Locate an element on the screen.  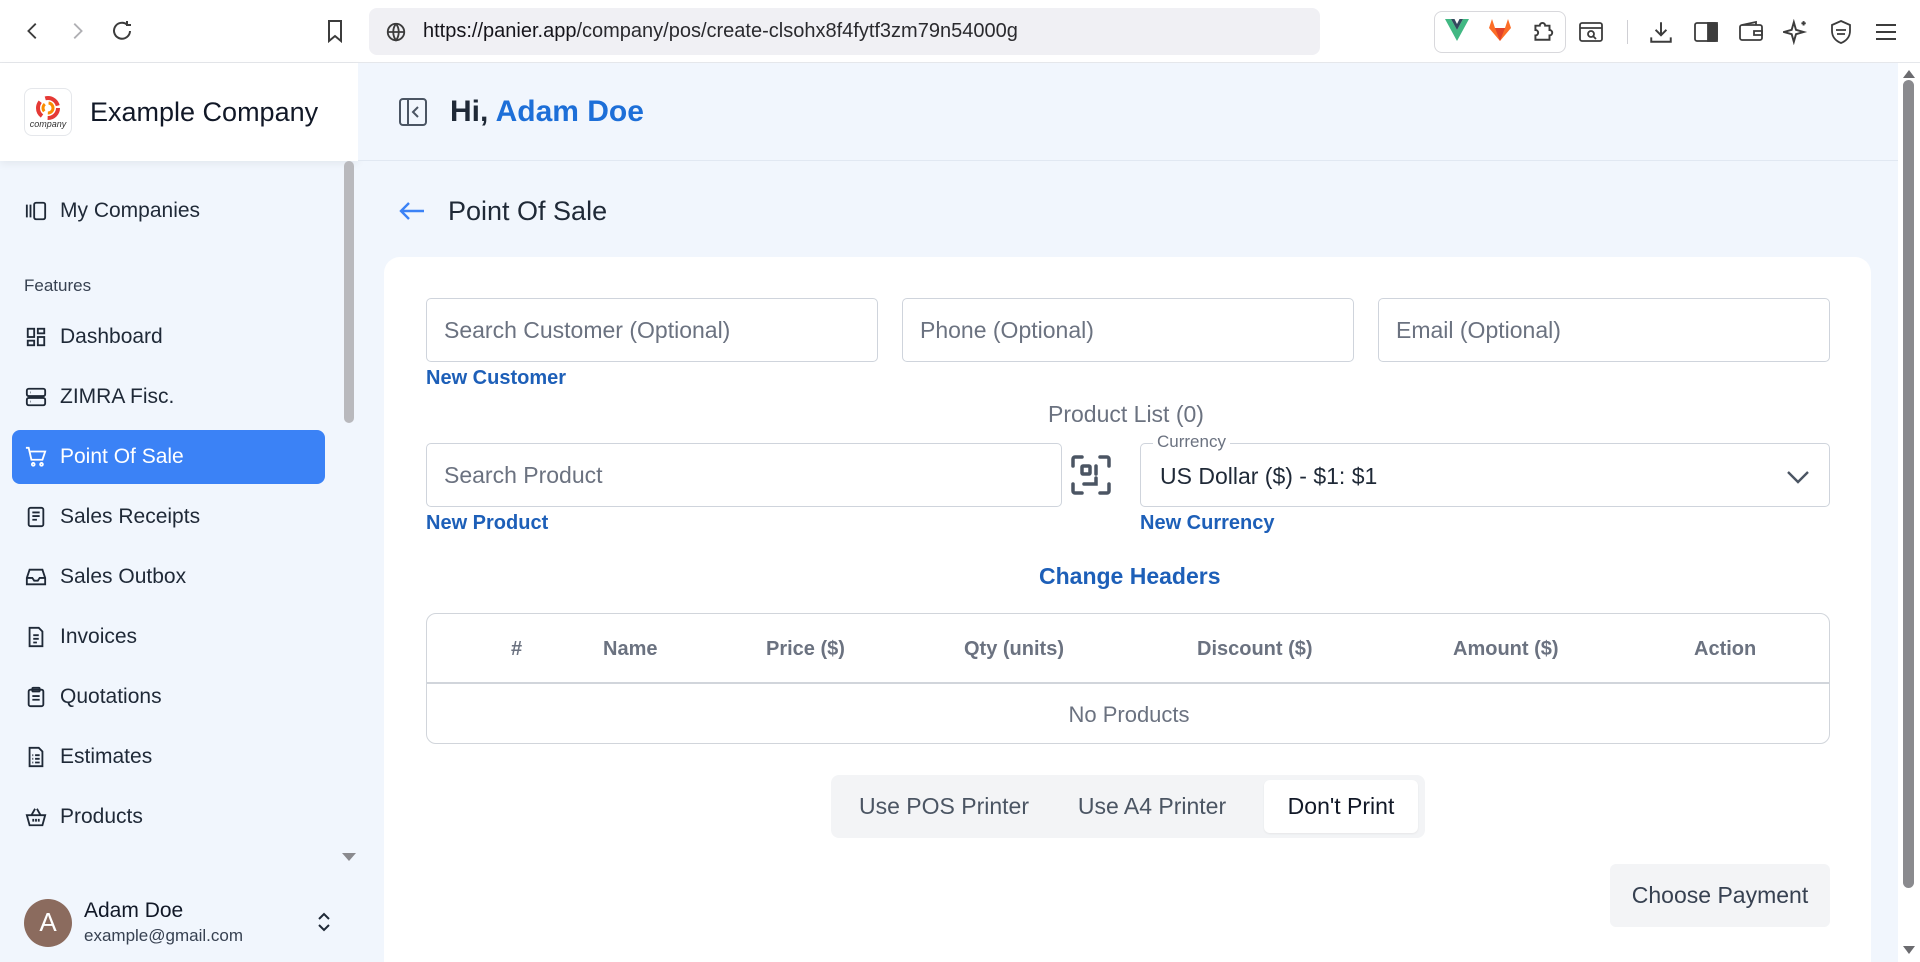
sidebar-item-zimra: ZIMRA Fisc. is located at coordinates (168, 397).